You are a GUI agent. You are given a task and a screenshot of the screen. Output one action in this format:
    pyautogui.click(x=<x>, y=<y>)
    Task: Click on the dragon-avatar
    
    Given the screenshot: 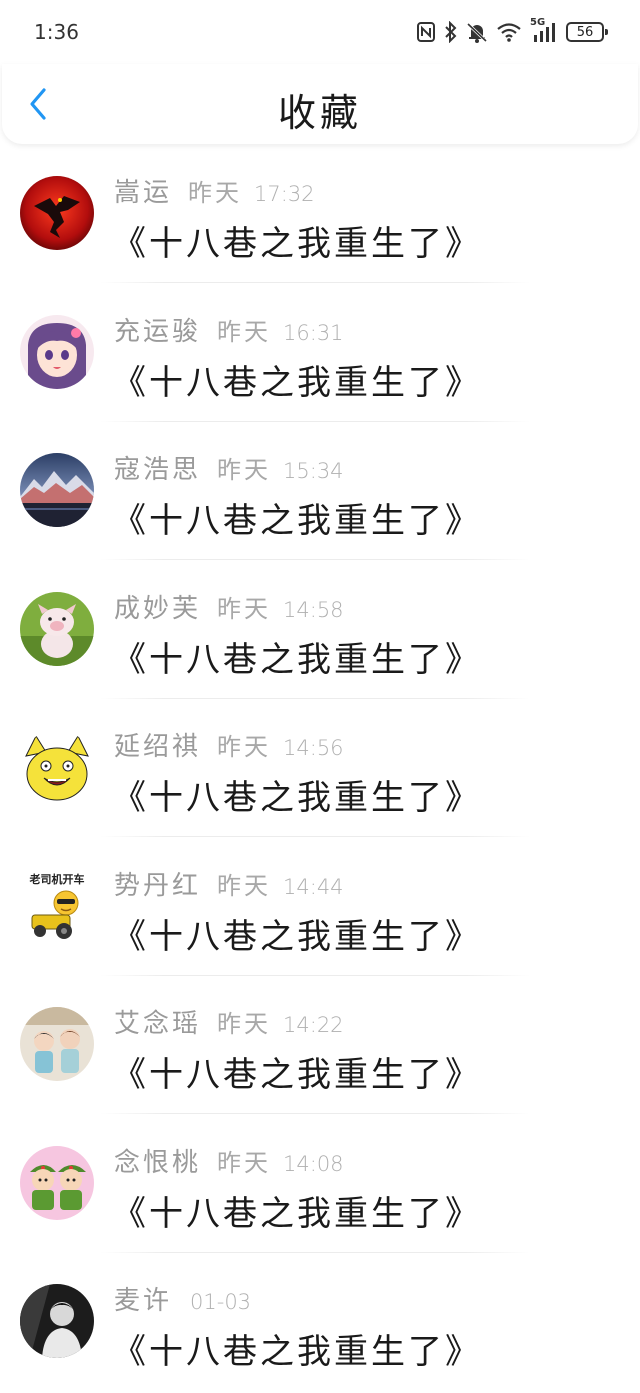 What is the action you would take?
    pyautogui.click(x=57, y=213)
    